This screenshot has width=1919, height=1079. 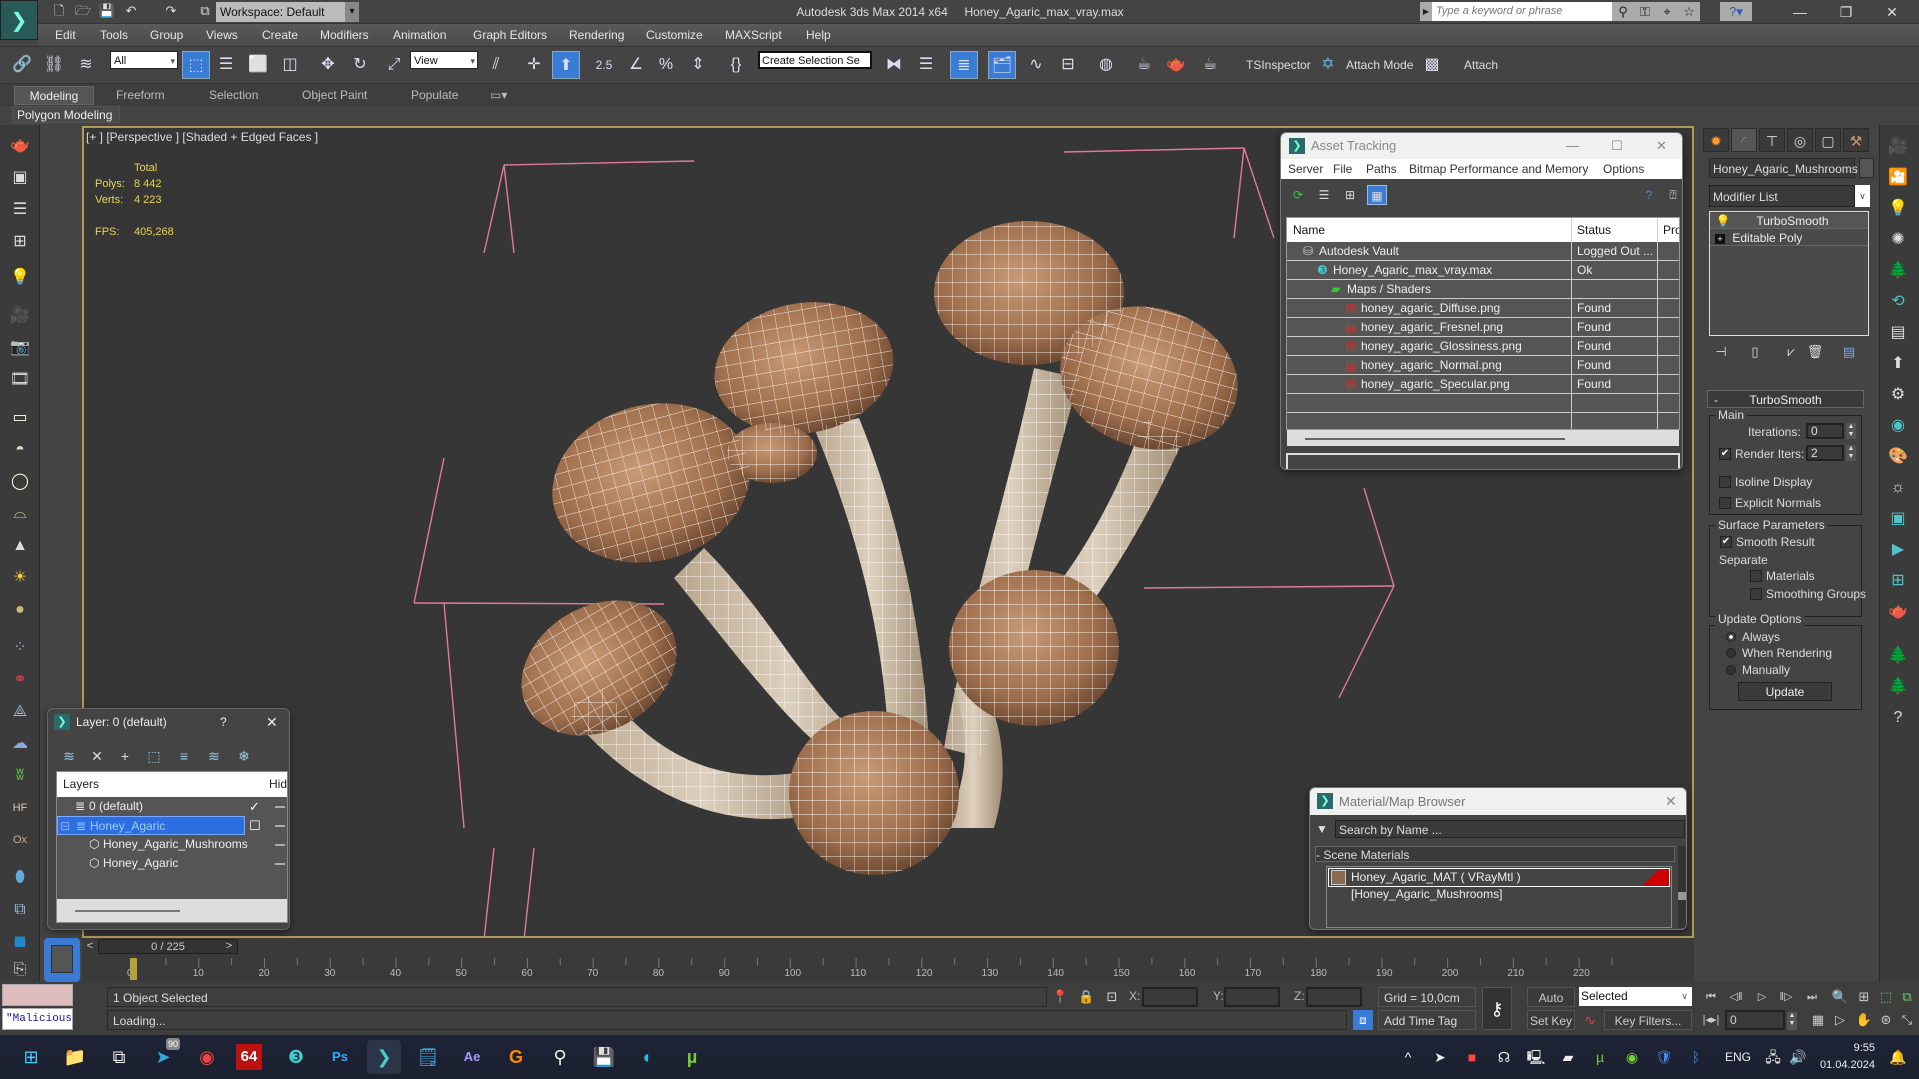 I want to click on previous-frame-arrow: <, so click(x=90, y=946).